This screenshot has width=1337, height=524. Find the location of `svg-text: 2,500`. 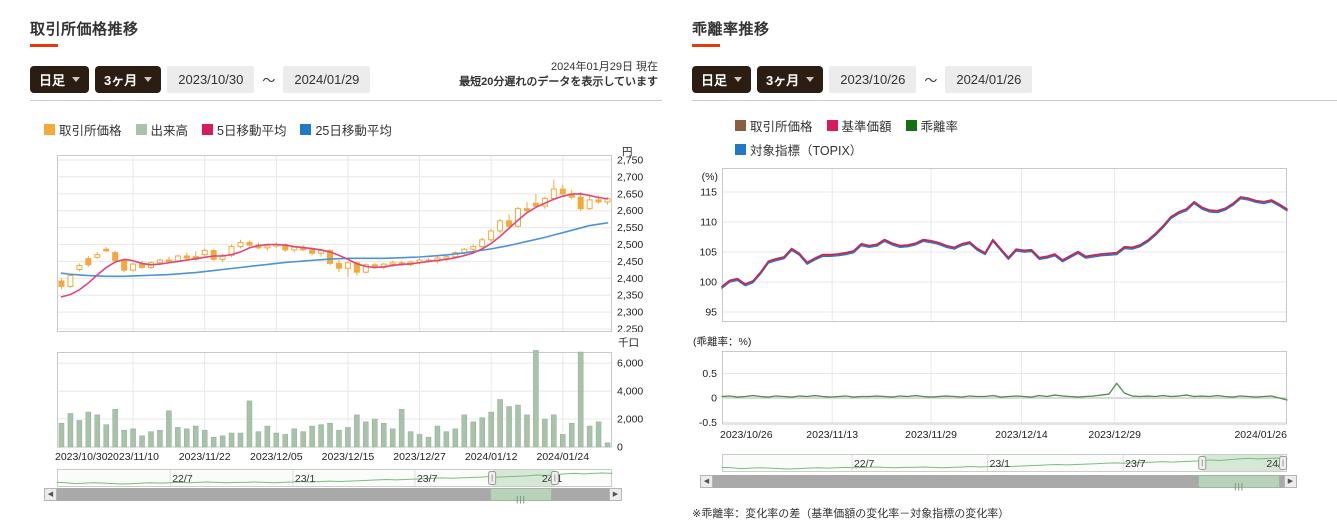

svg-text: 2,500 is located at coordinates (630, 245).